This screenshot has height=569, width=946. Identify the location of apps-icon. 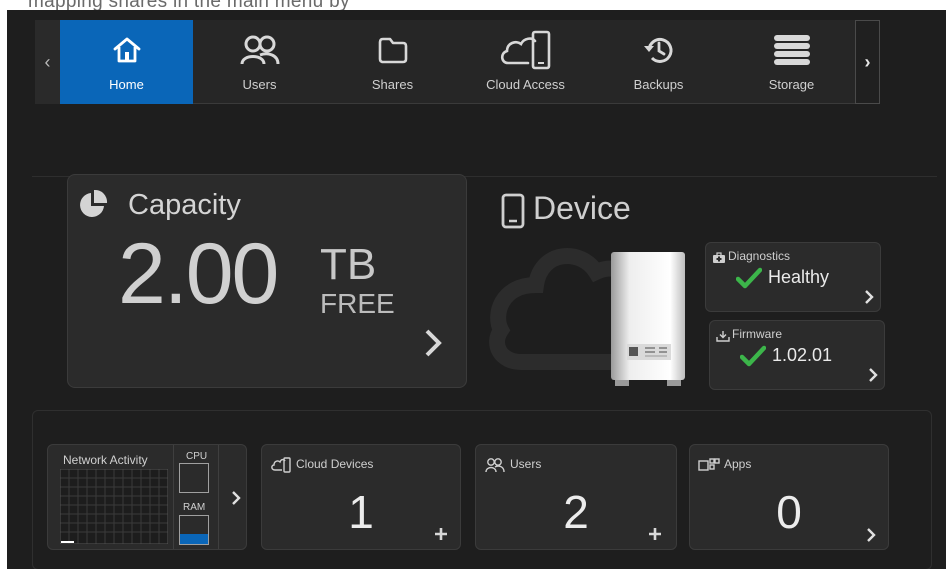
(709, 465).